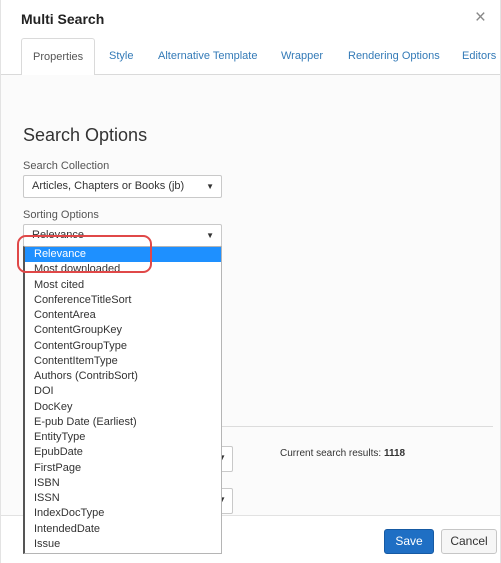 The image size is (501, 563). I want to click on sorting-options-label: Sorting Options, so click(61, 215).